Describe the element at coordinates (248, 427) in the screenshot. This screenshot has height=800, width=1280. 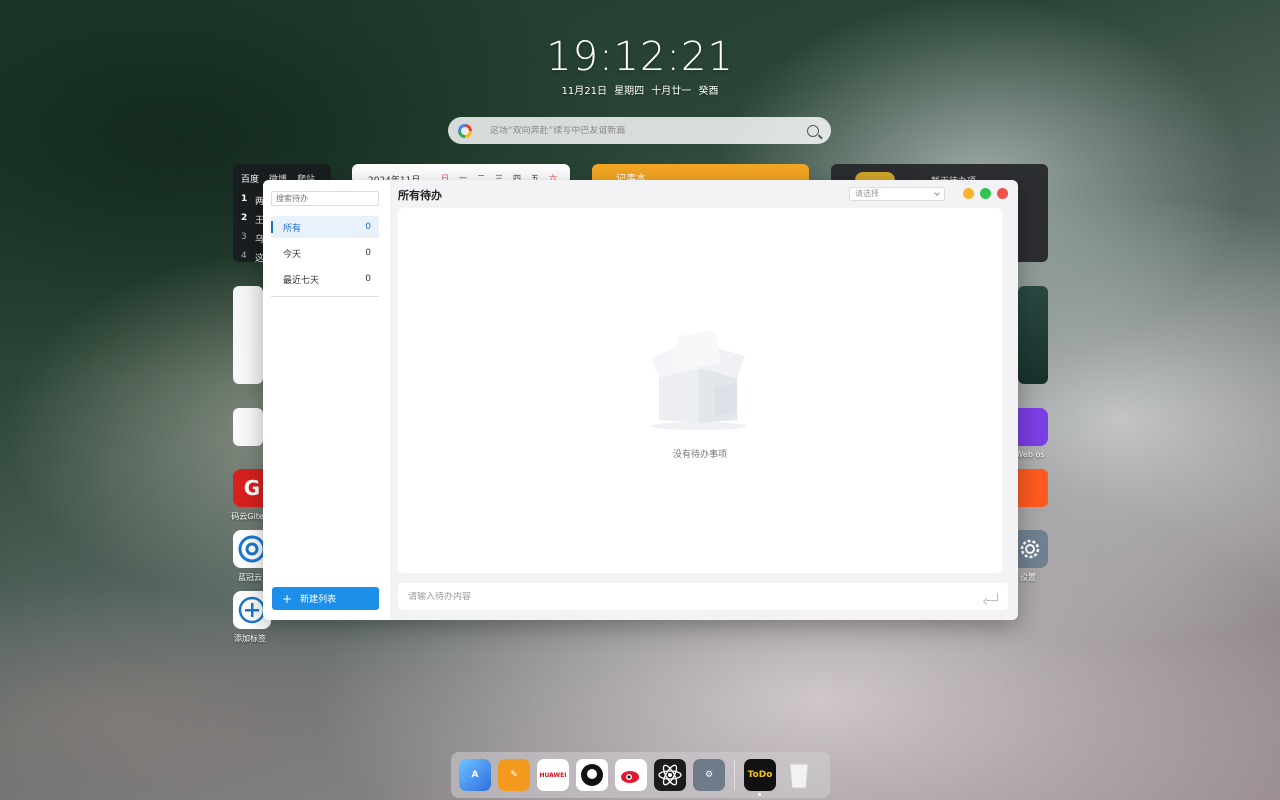
I see `left-small-widget` at that location.